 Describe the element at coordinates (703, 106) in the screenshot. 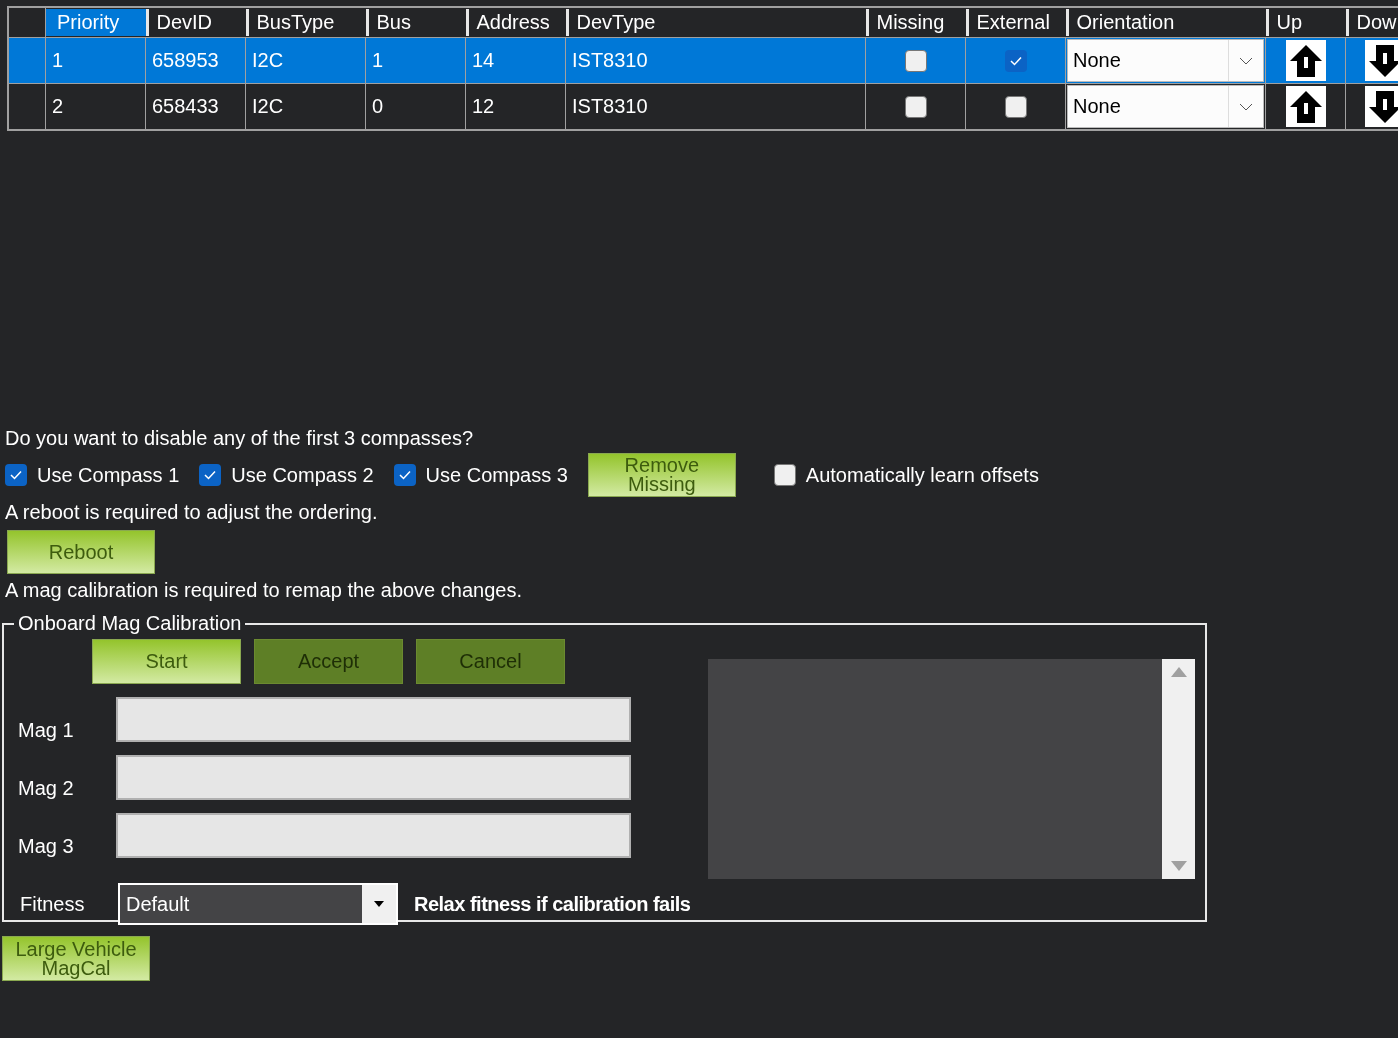

I see `table-row: 2 658433 I2C 0 12 IST8310 None` at that location.